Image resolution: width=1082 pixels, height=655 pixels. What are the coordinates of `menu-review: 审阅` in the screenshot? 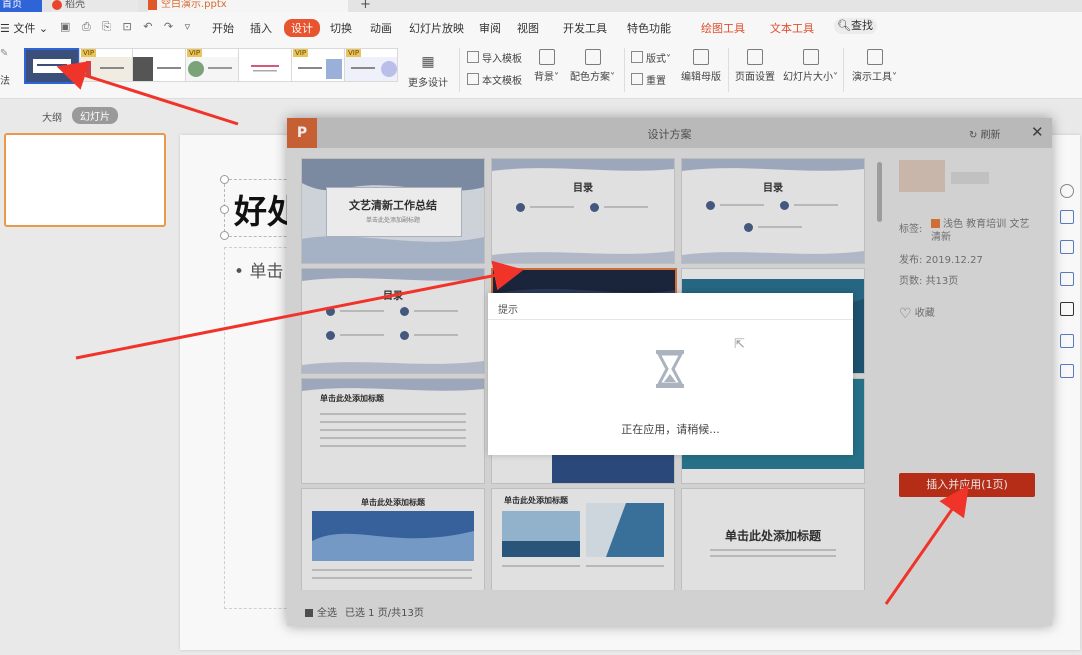 It's located at (490, 28).